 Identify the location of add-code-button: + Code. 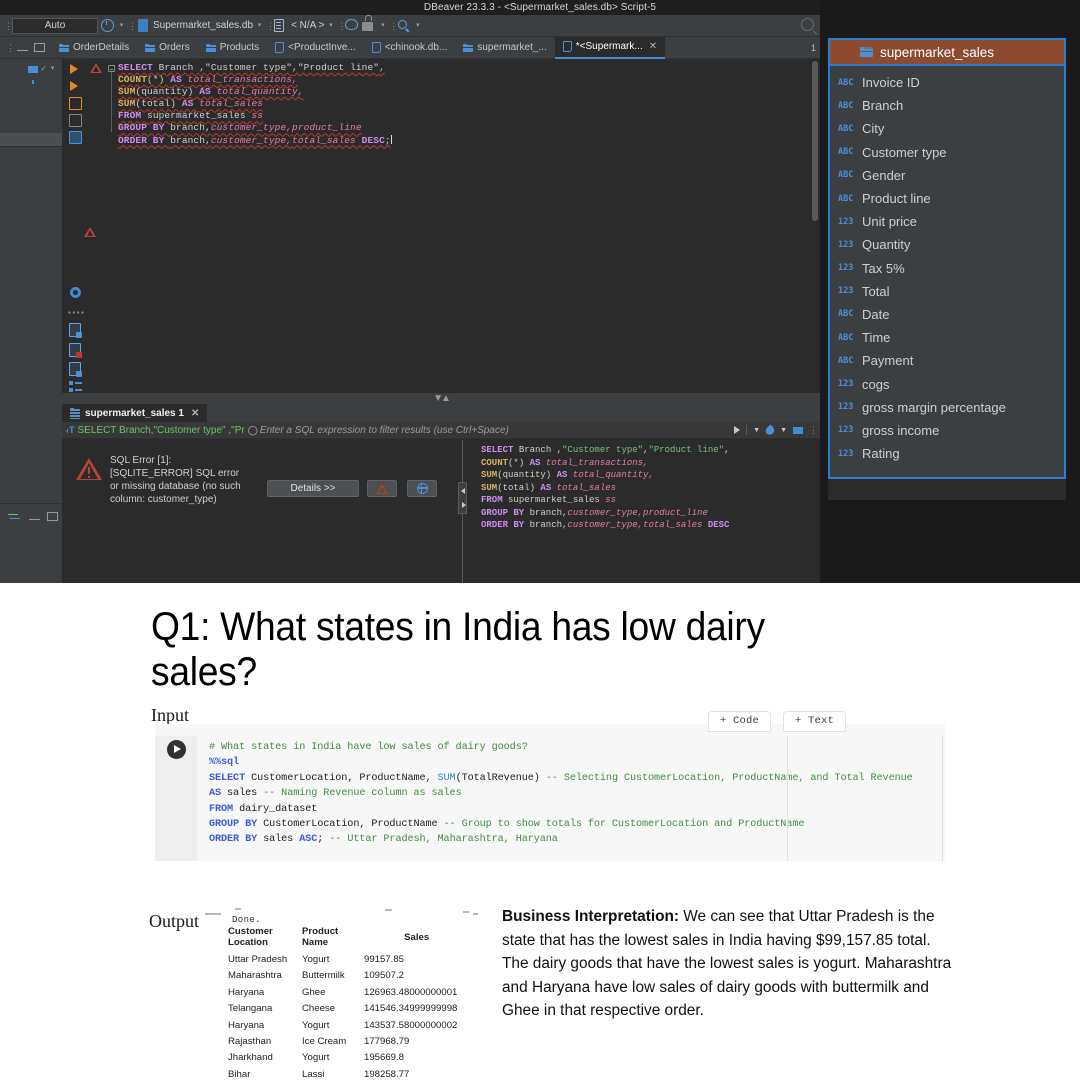
(739, 721).